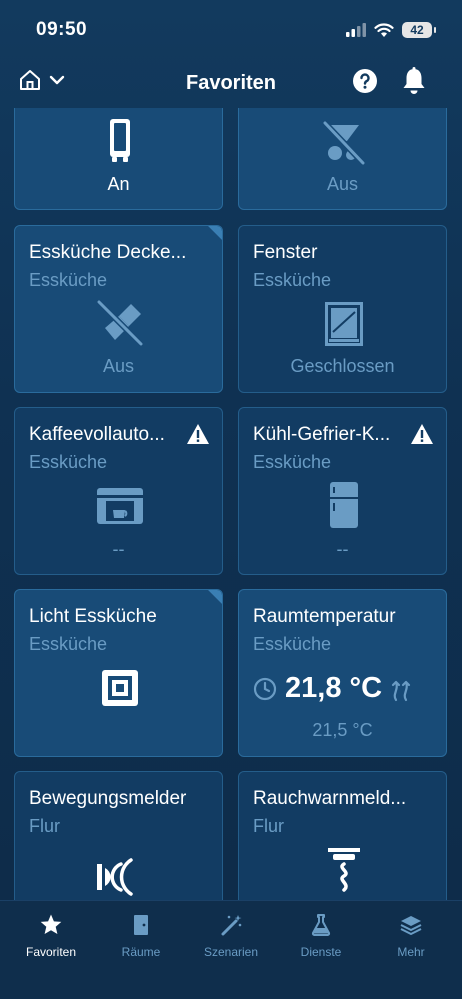 This screenshot has width=462, height=999. I want to click on device-tile: An, so click(118, 159).